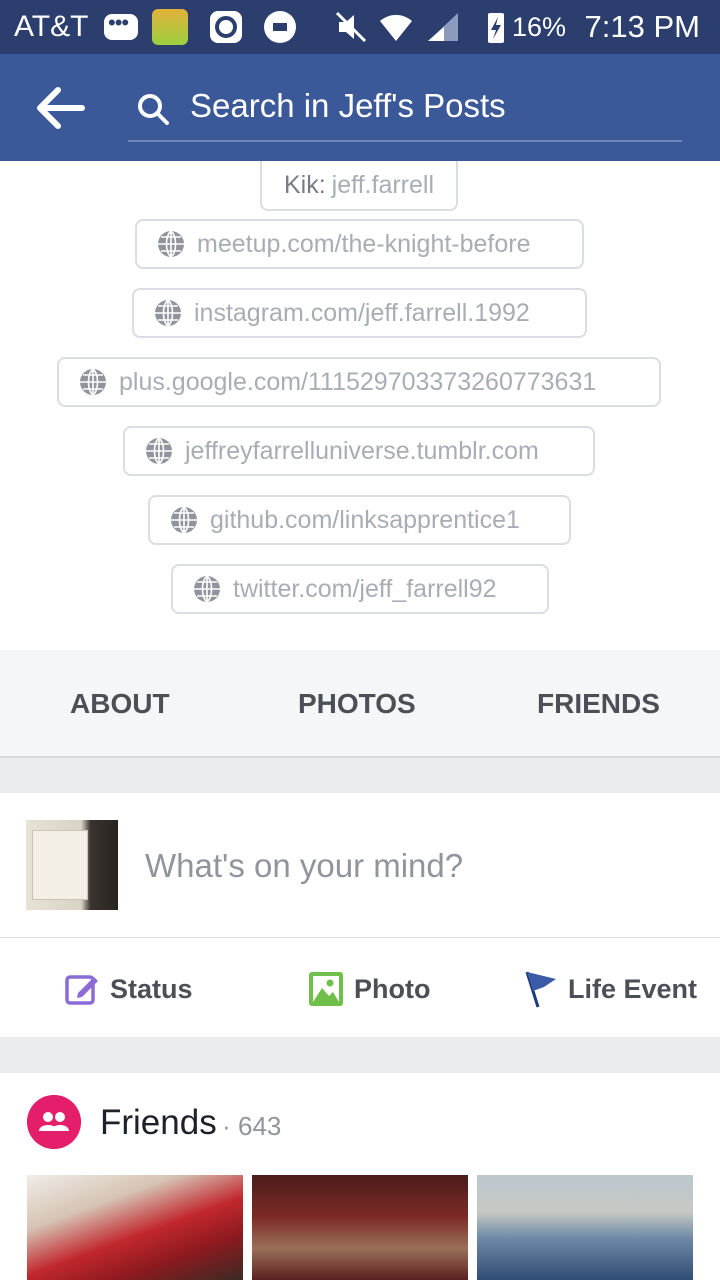 This screenshot has width=720, height=1280. I want to click on website-link-tumblr: jeffreyfarrelluniverse.tumblr.com, so click(359, 451).